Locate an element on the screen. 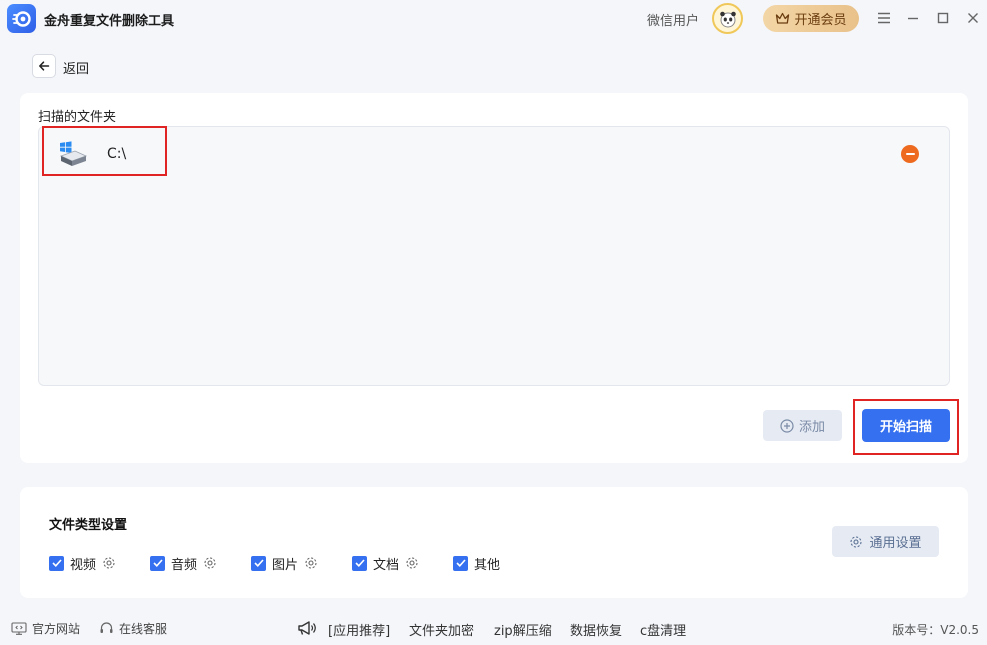 The height and width of the screenshot is (645, 987). official-site-label: 官方网站 is located at coordinates (56, 629).